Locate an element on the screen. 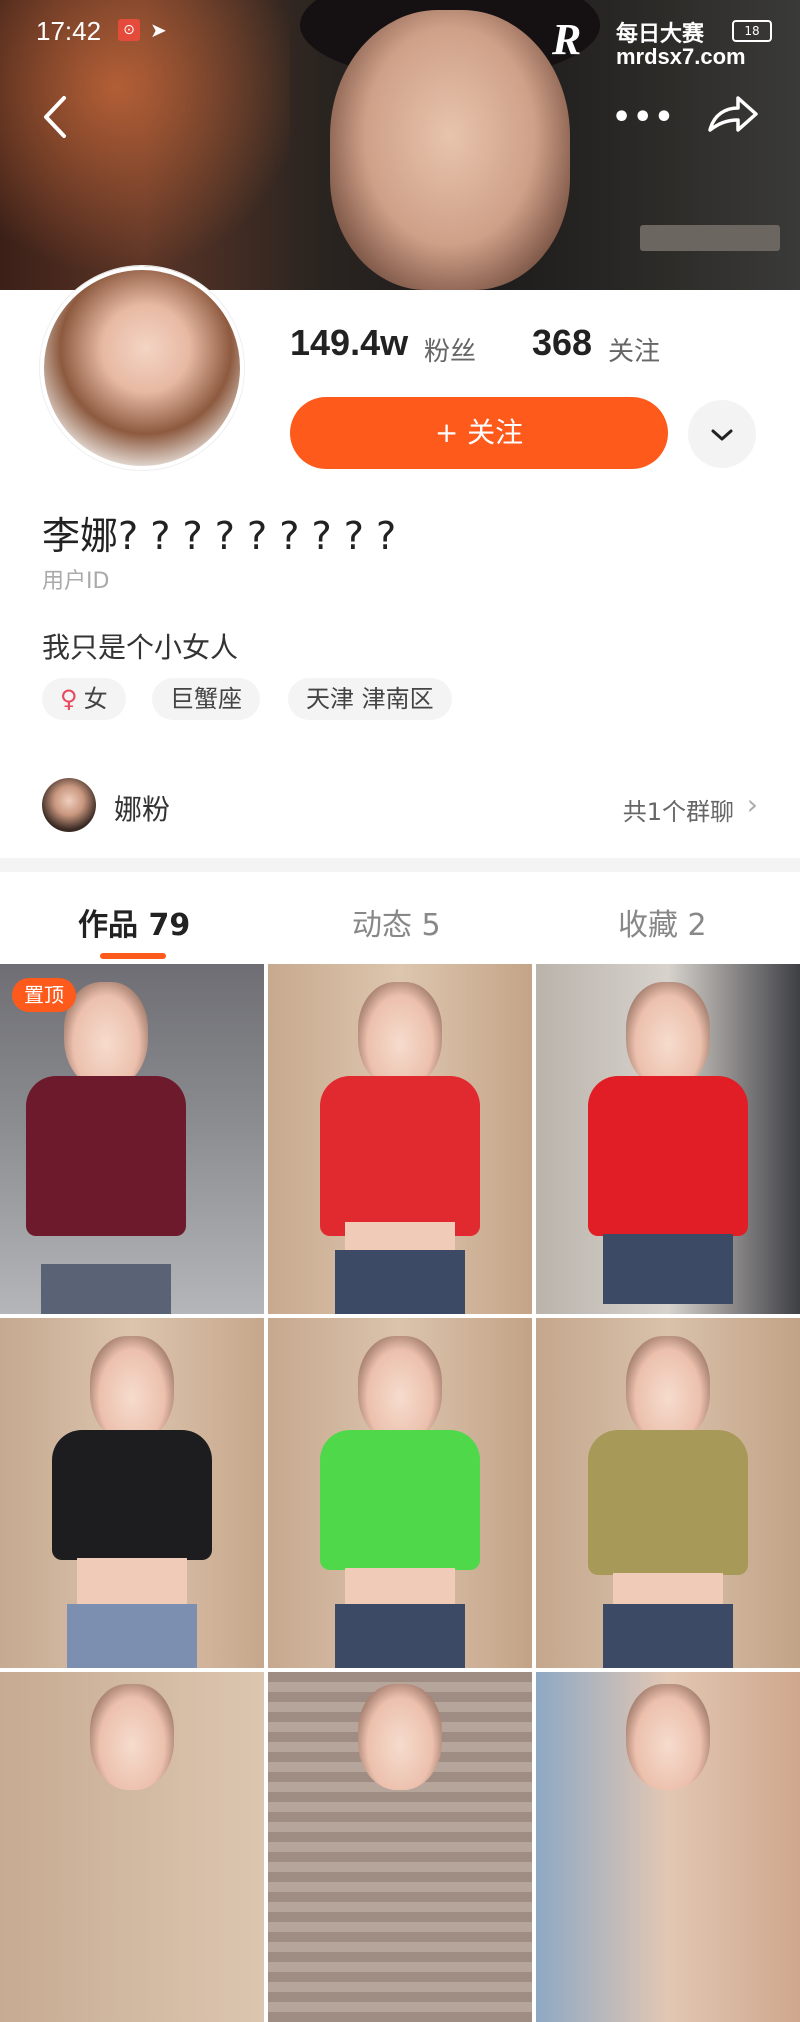 The width and height of the screenshot is (800, 2022). tag-zodiac-label: 巨蟹座 is located at coordinates (206, 699).